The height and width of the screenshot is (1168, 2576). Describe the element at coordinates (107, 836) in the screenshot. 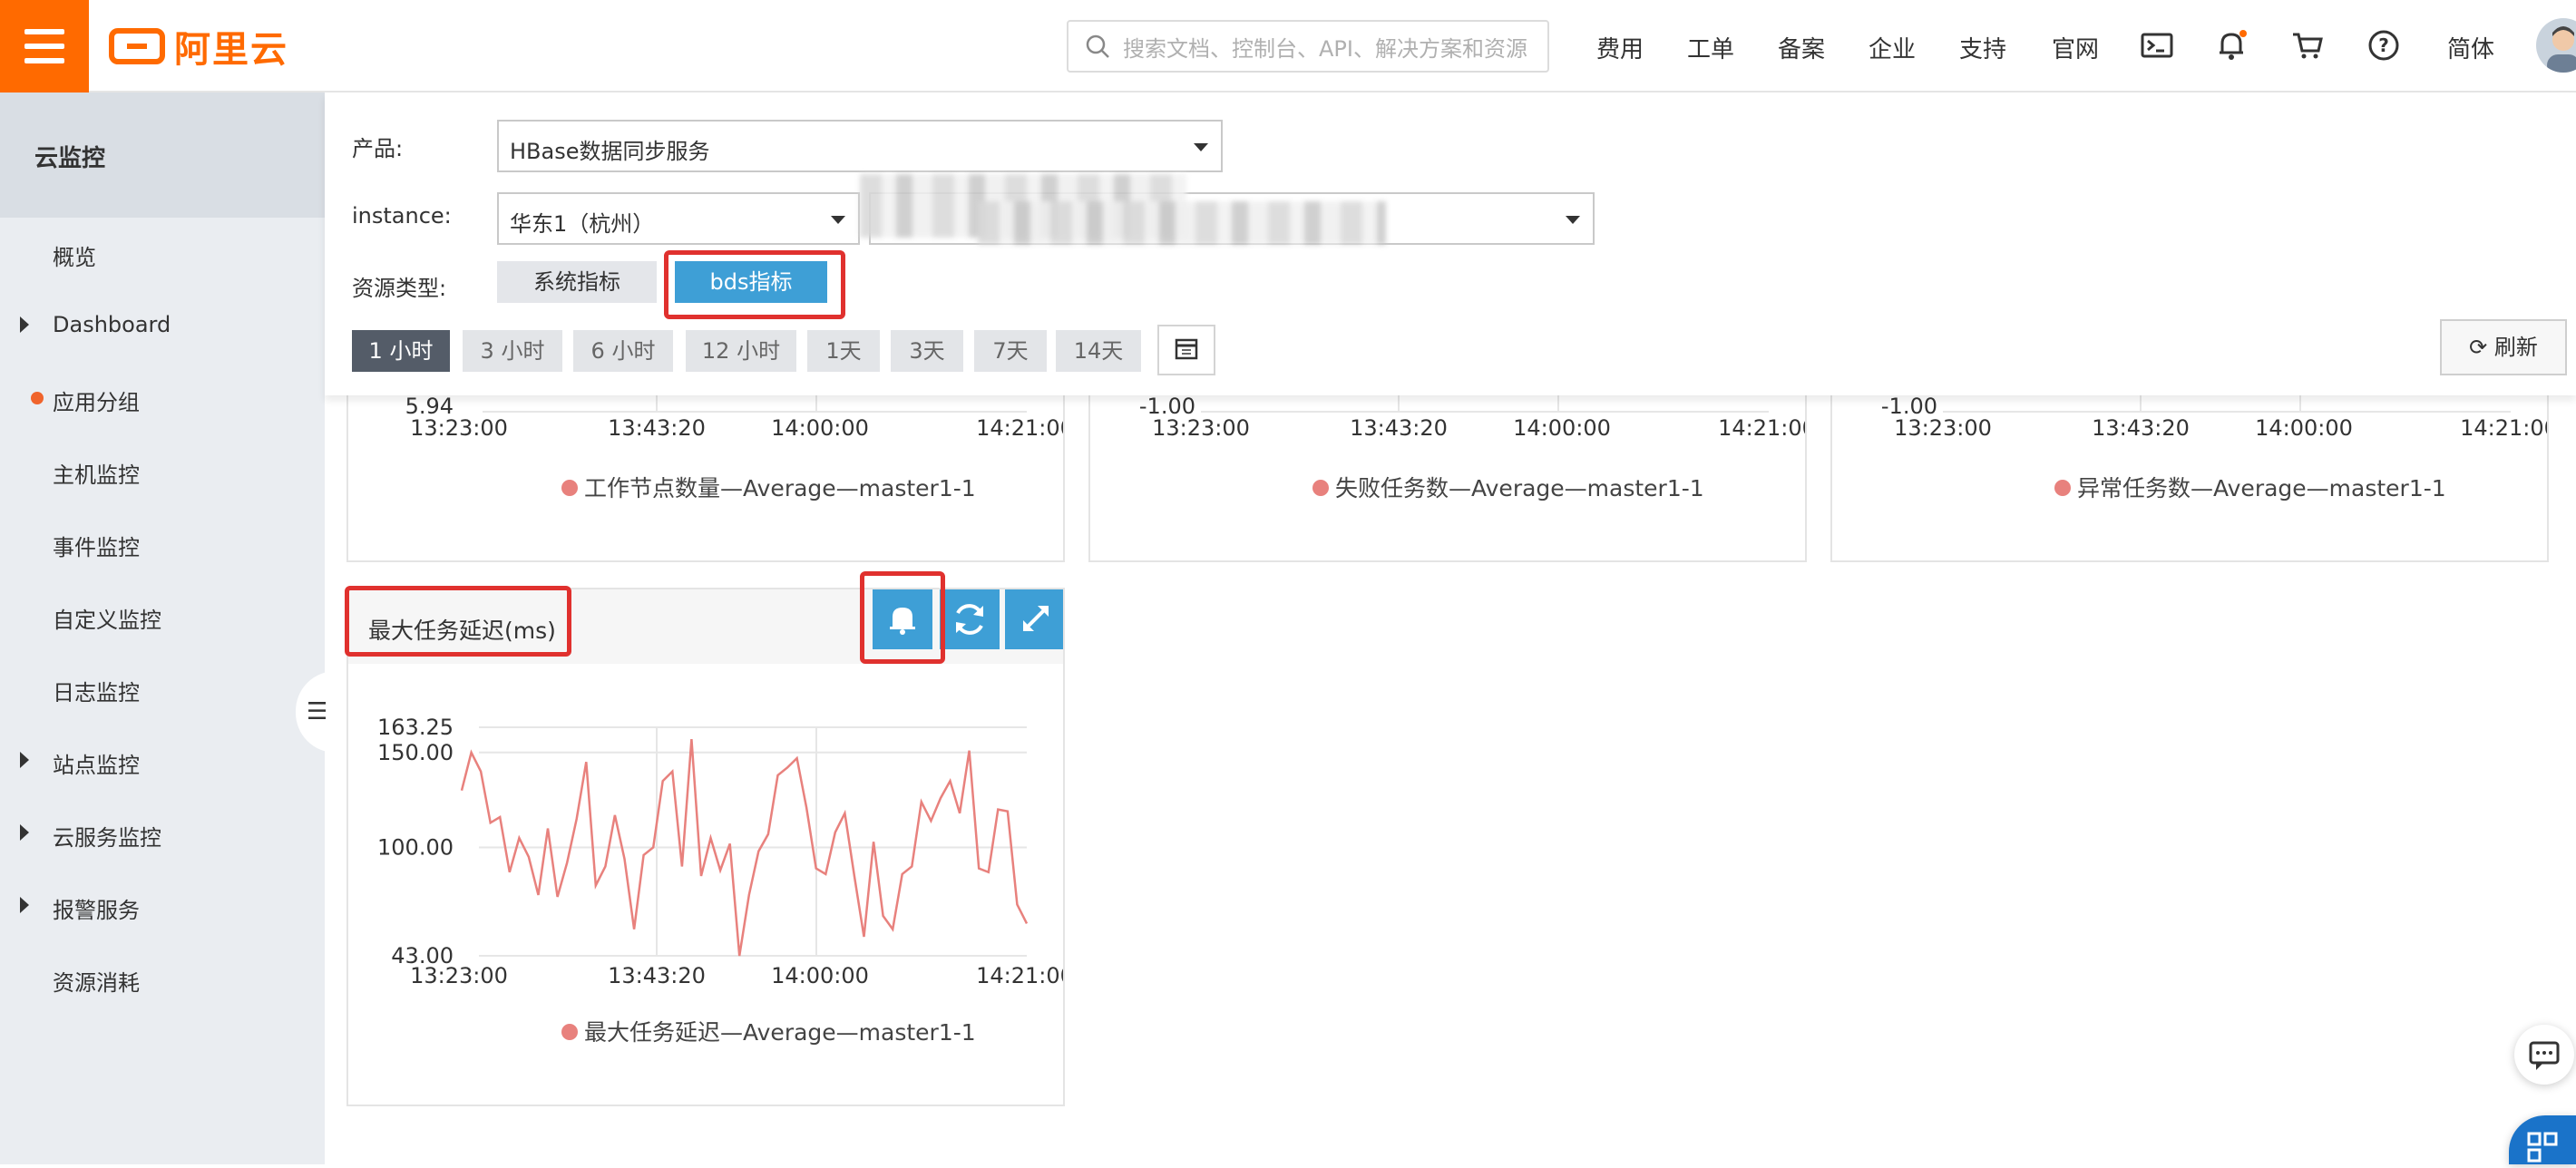

I see `sidebar-item-cloud-service-monitor: 云服务监控` at that location.